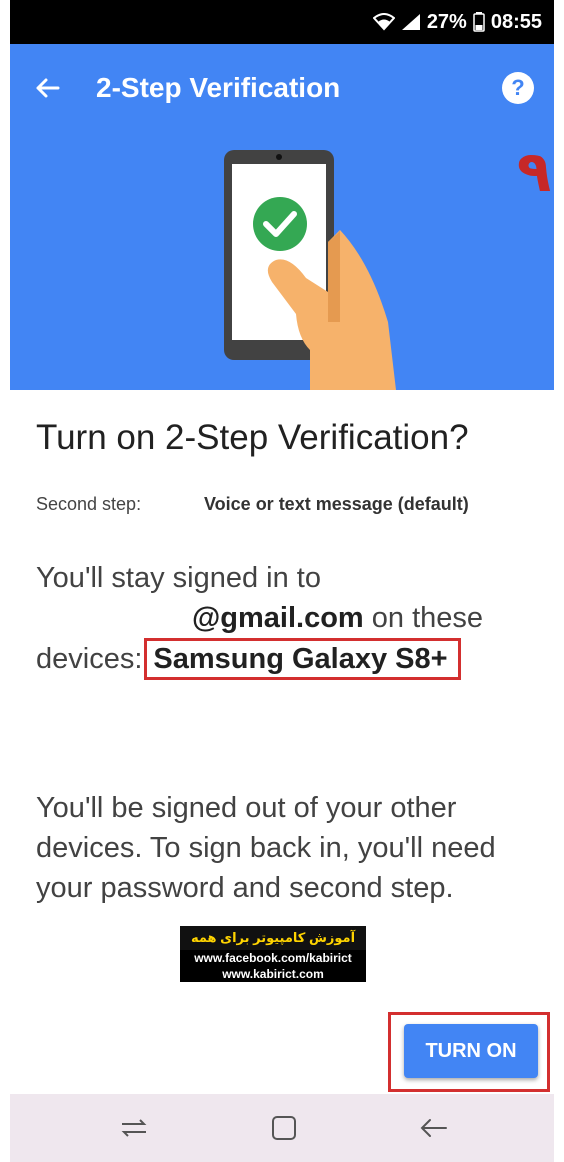 The image size is (564, 1162). I want to click on step-number-badge: ۹, so click(534, 171).